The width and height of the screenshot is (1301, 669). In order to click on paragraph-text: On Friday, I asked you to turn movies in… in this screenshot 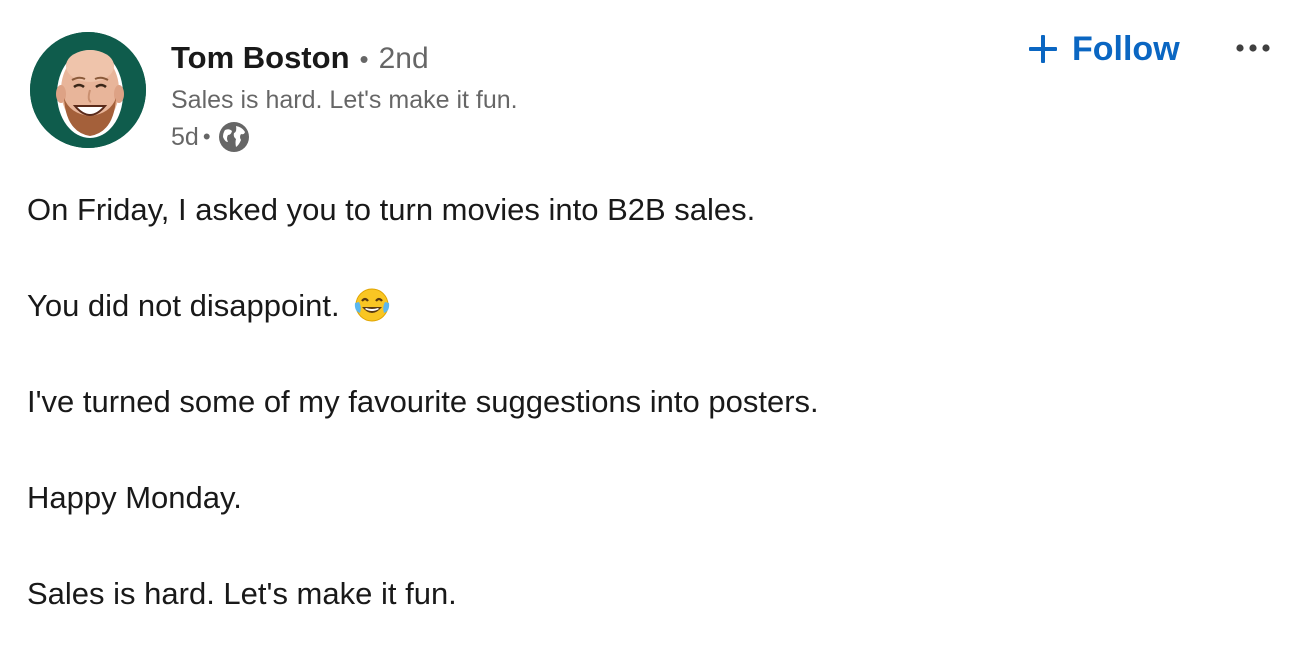, I will do `click(391, 209)`.